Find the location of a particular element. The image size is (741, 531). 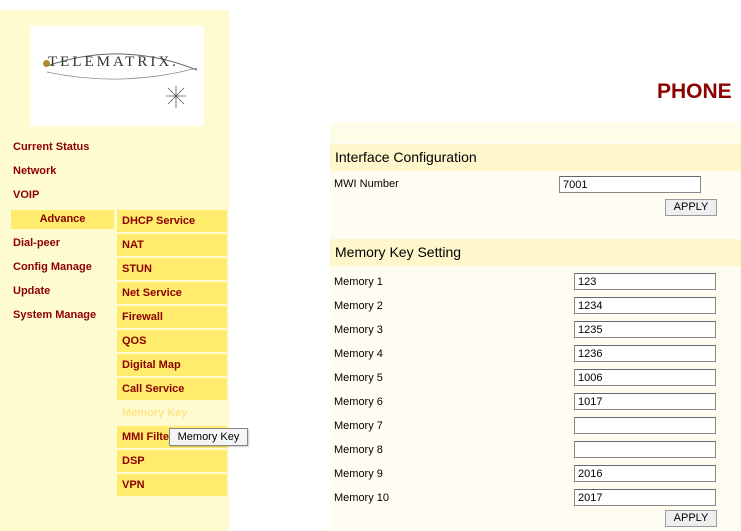

memory-5-label: Memory 5 is located at coordinates (358, 378).